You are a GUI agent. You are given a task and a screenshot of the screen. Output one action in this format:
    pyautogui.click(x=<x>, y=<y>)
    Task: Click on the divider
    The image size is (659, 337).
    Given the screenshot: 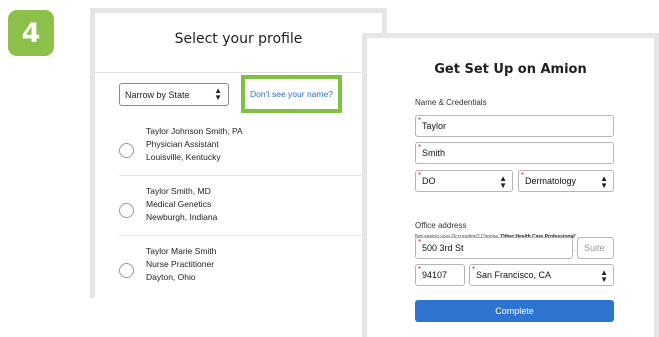 What is the action you would take?
    pyautogui.click(x=238, y=72)
    